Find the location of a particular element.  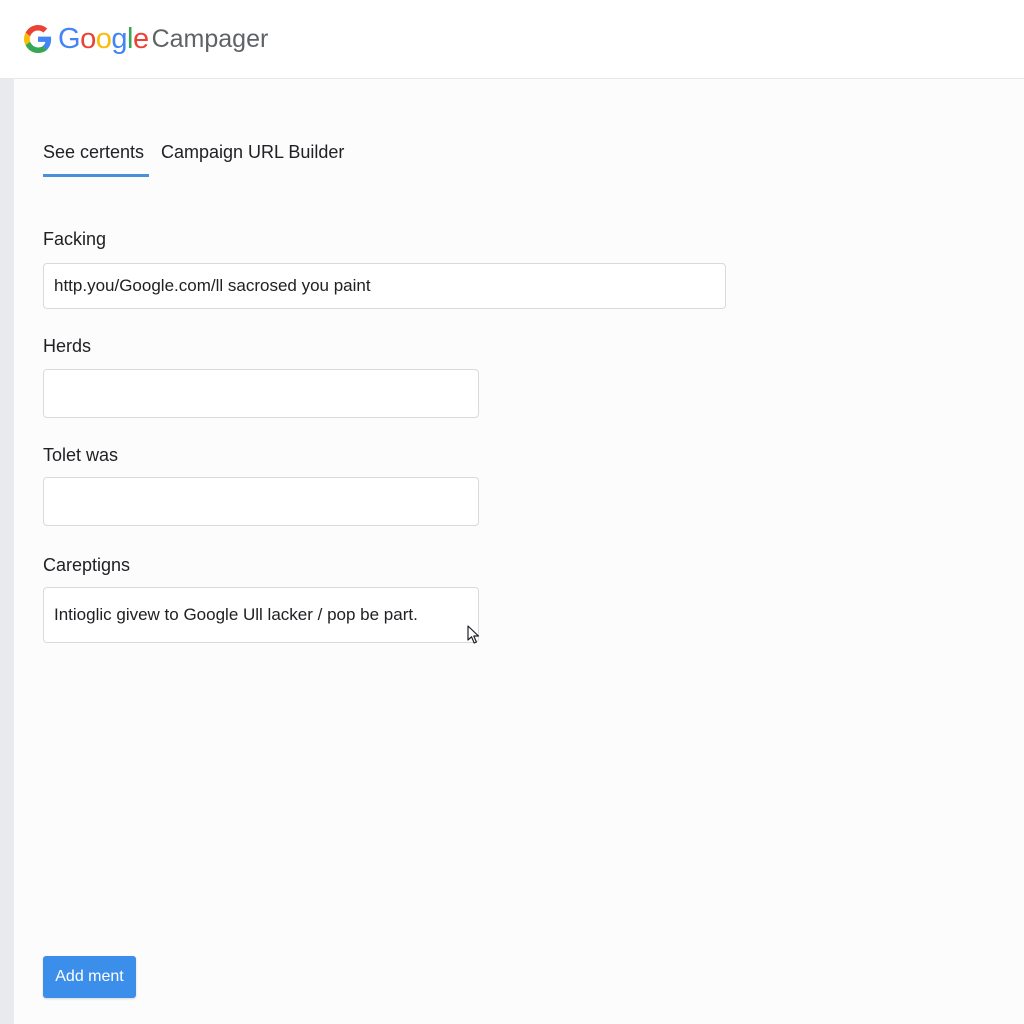

tab-bar: See certents Campaign URL Builder is located at coordinates (193, 159).